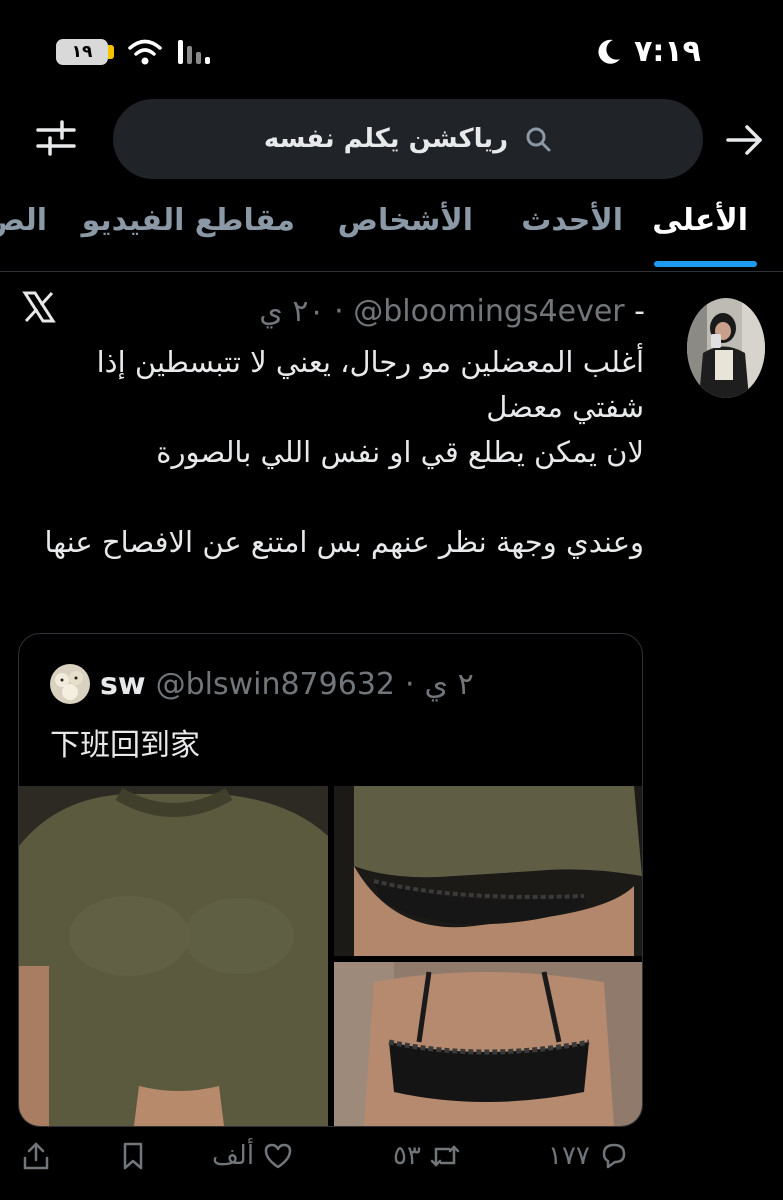 The image size is (783, 1200). I want to click on moon-icon, so click(609, 51).